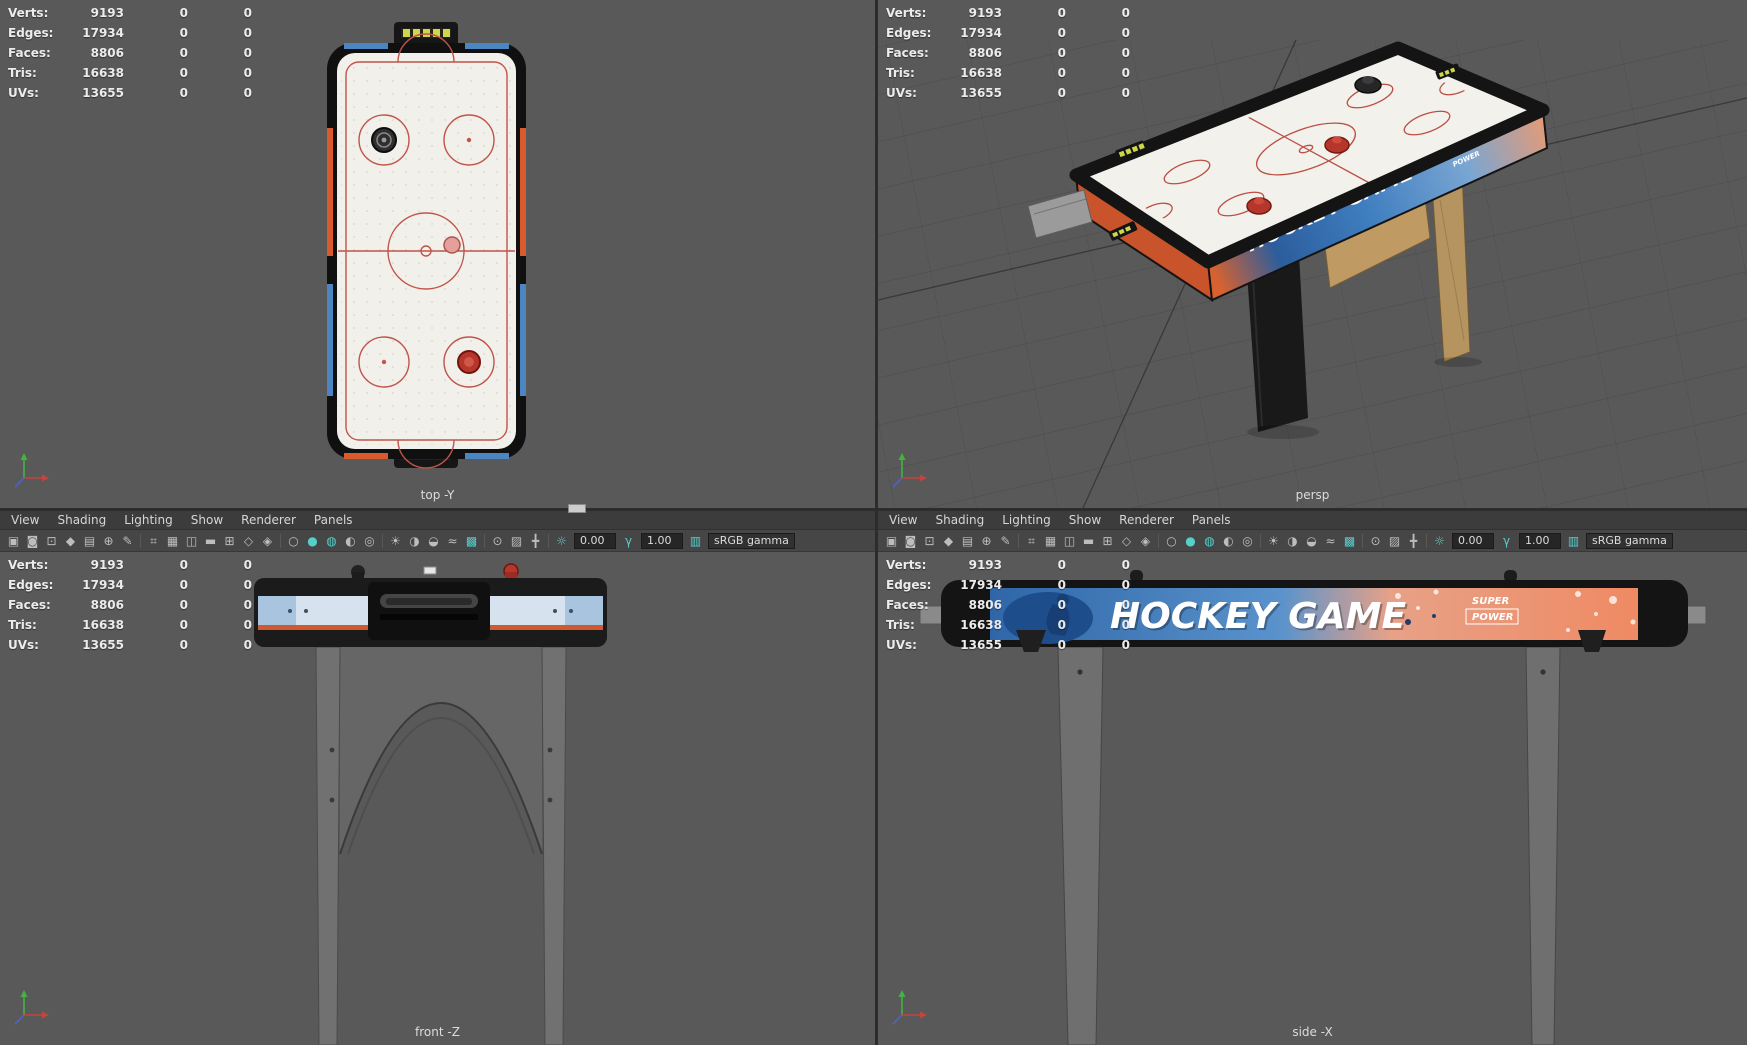 The height and width of the screenshot is (1045, 1747). Describe the element at coordinates (1018, 540) in the screenshot. I see `toolbar-separator` at that location.